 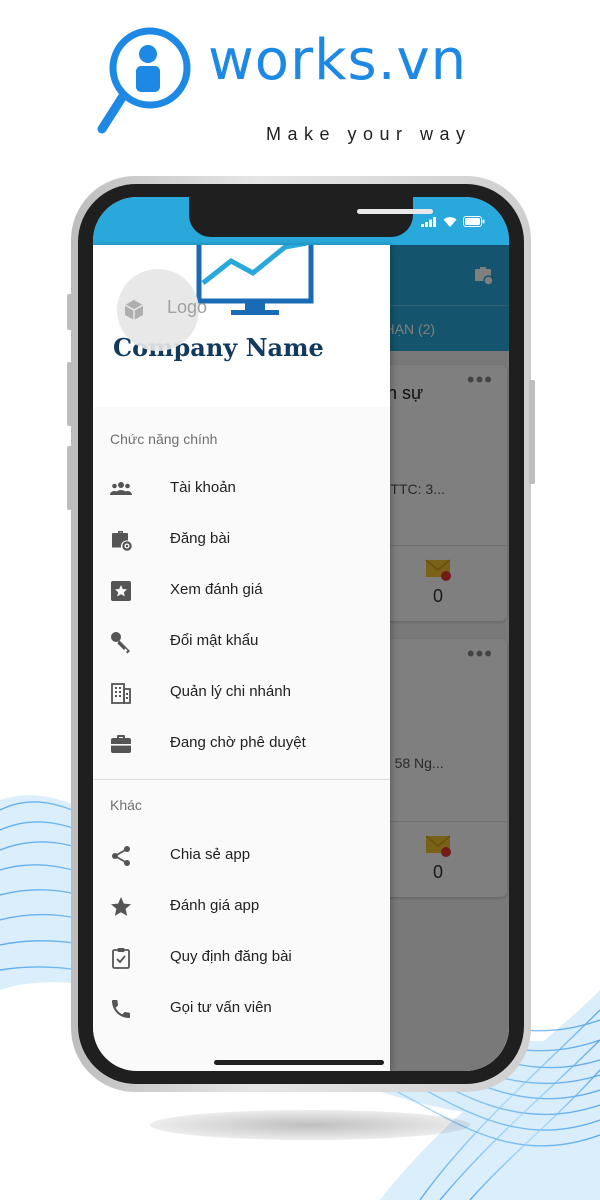 I want to click on menu-item-pending-approval: Đang chờ phê duyệt, so click(x=241, y=743).